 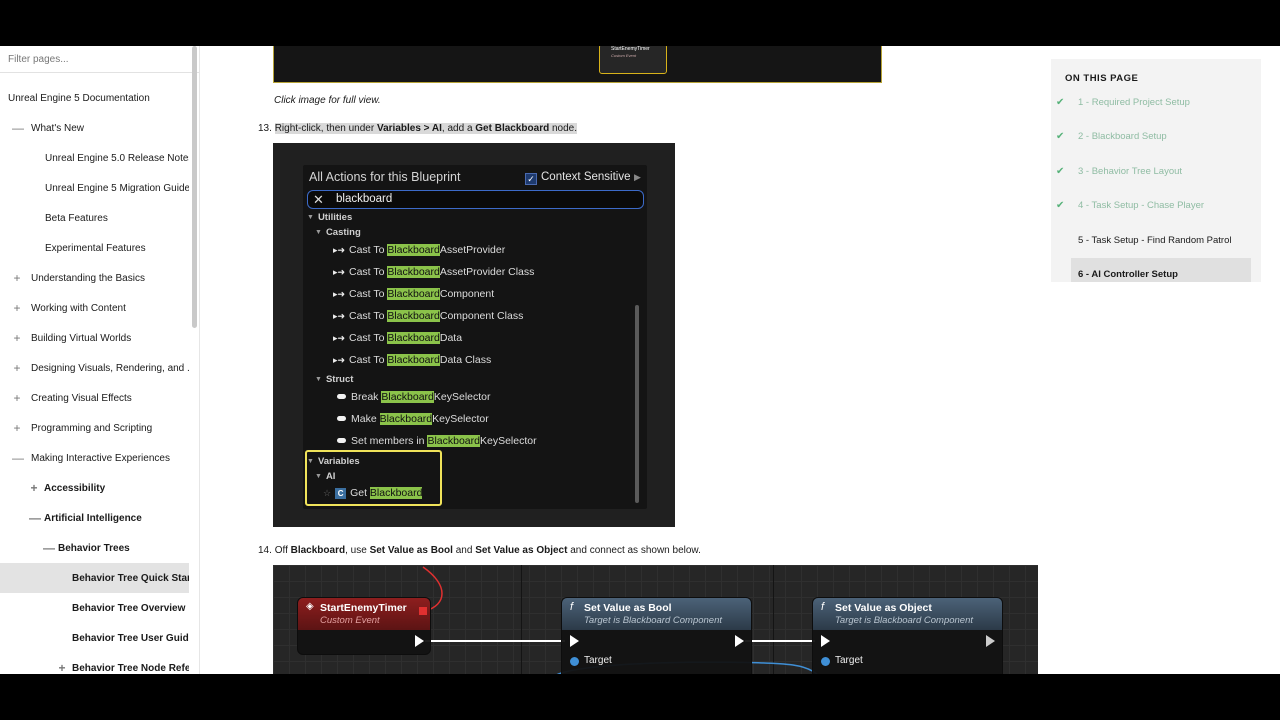 What do you see at coordinates (397, 338) in the screenshot?
I see `action-item: ▸➜ Cast To BlackboardData` at bounding box center [397, 338].